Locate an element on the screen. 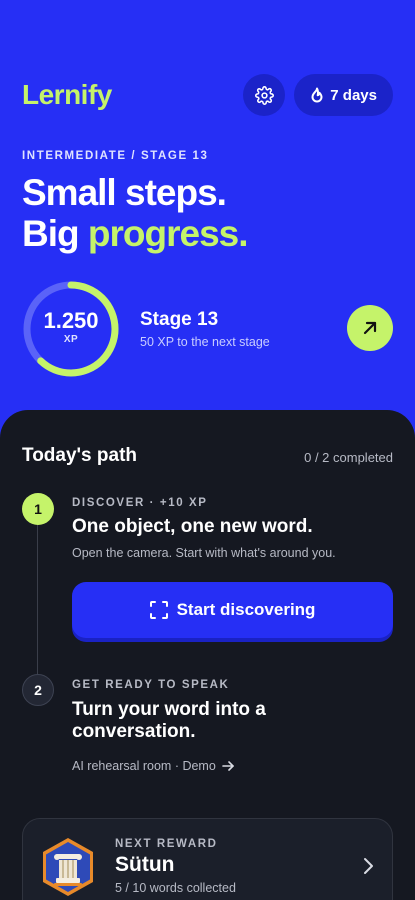 The height and width of the screenshot is (900, 415). headline-line-1: Small steps. is located at coordinates (124, 192).